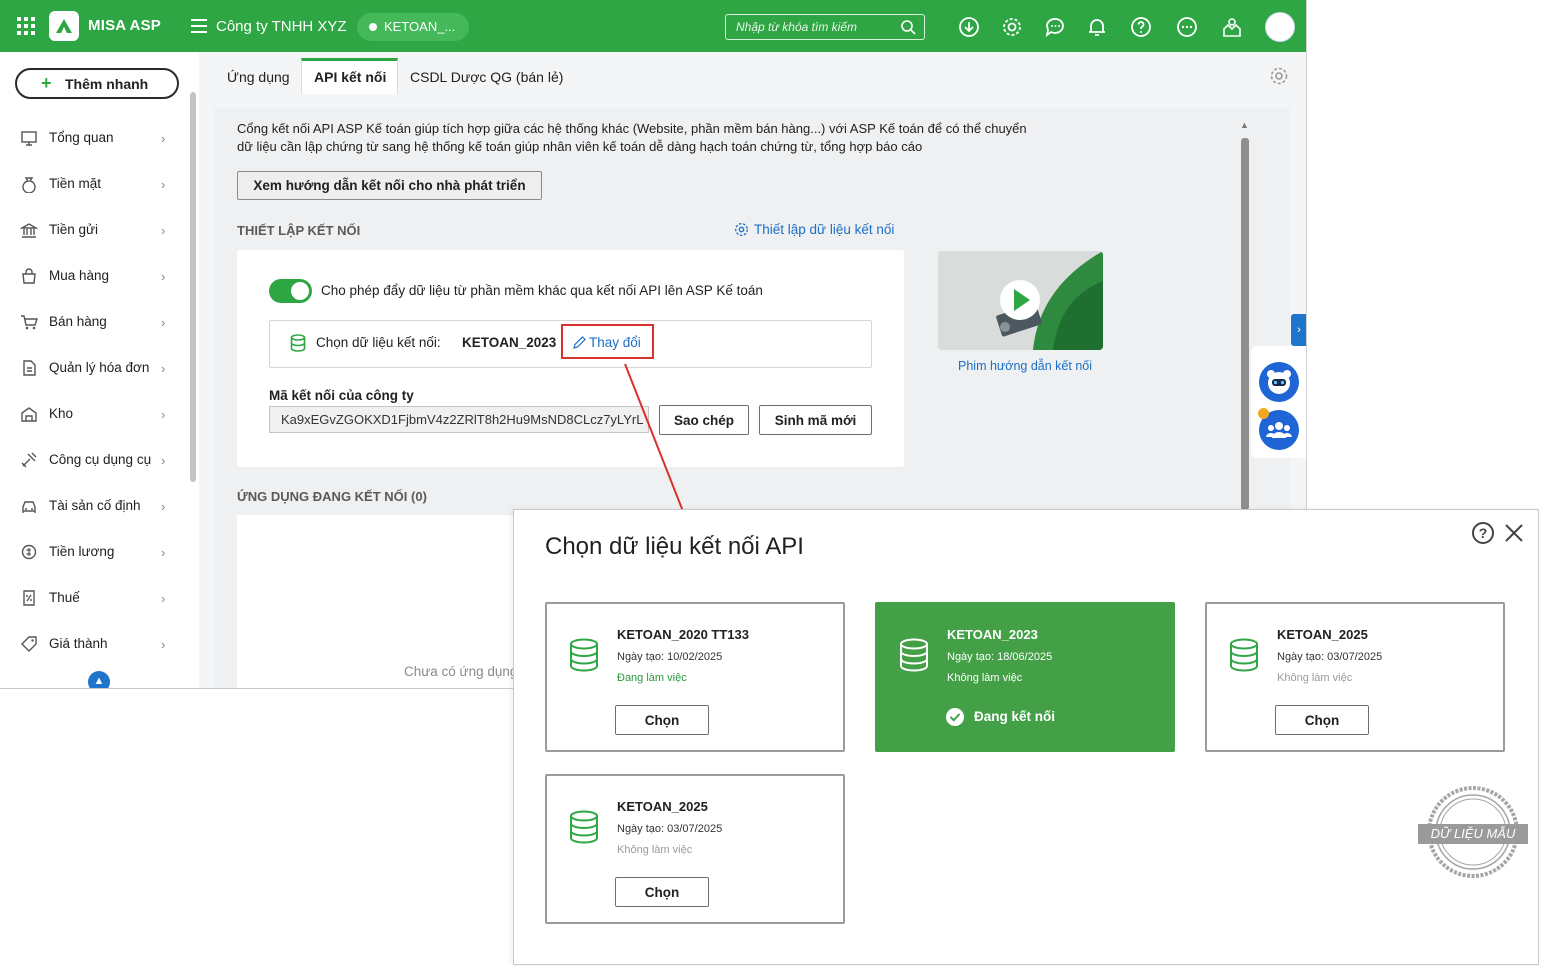  What do you see at coordinates (674, 546) in the screenshot?
I see `dialog-title: Chọn dữ liệu kết nối API` at bounding box center [674, 546].